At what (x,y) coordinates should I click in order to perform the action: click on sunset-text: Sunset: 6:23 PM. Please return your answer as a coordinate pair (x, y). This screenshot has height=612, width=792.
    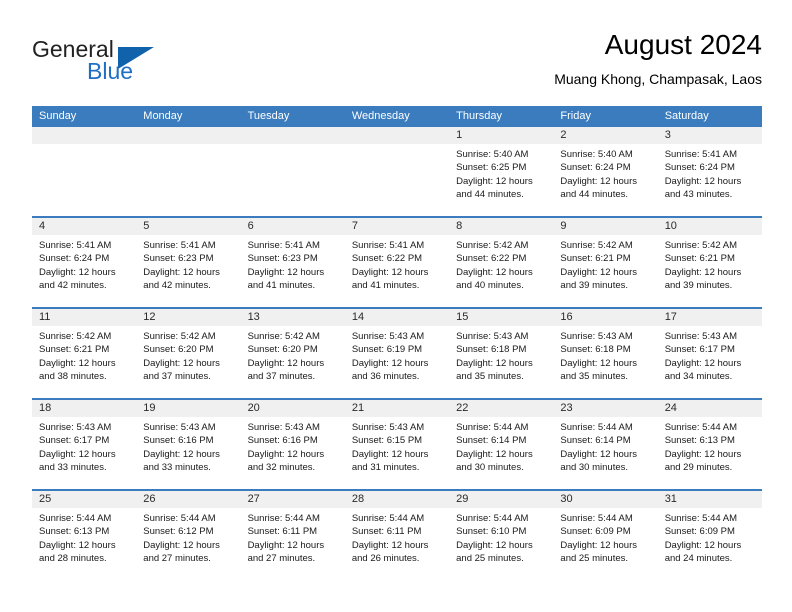
    Looking at the image, I should click on (178, 259).